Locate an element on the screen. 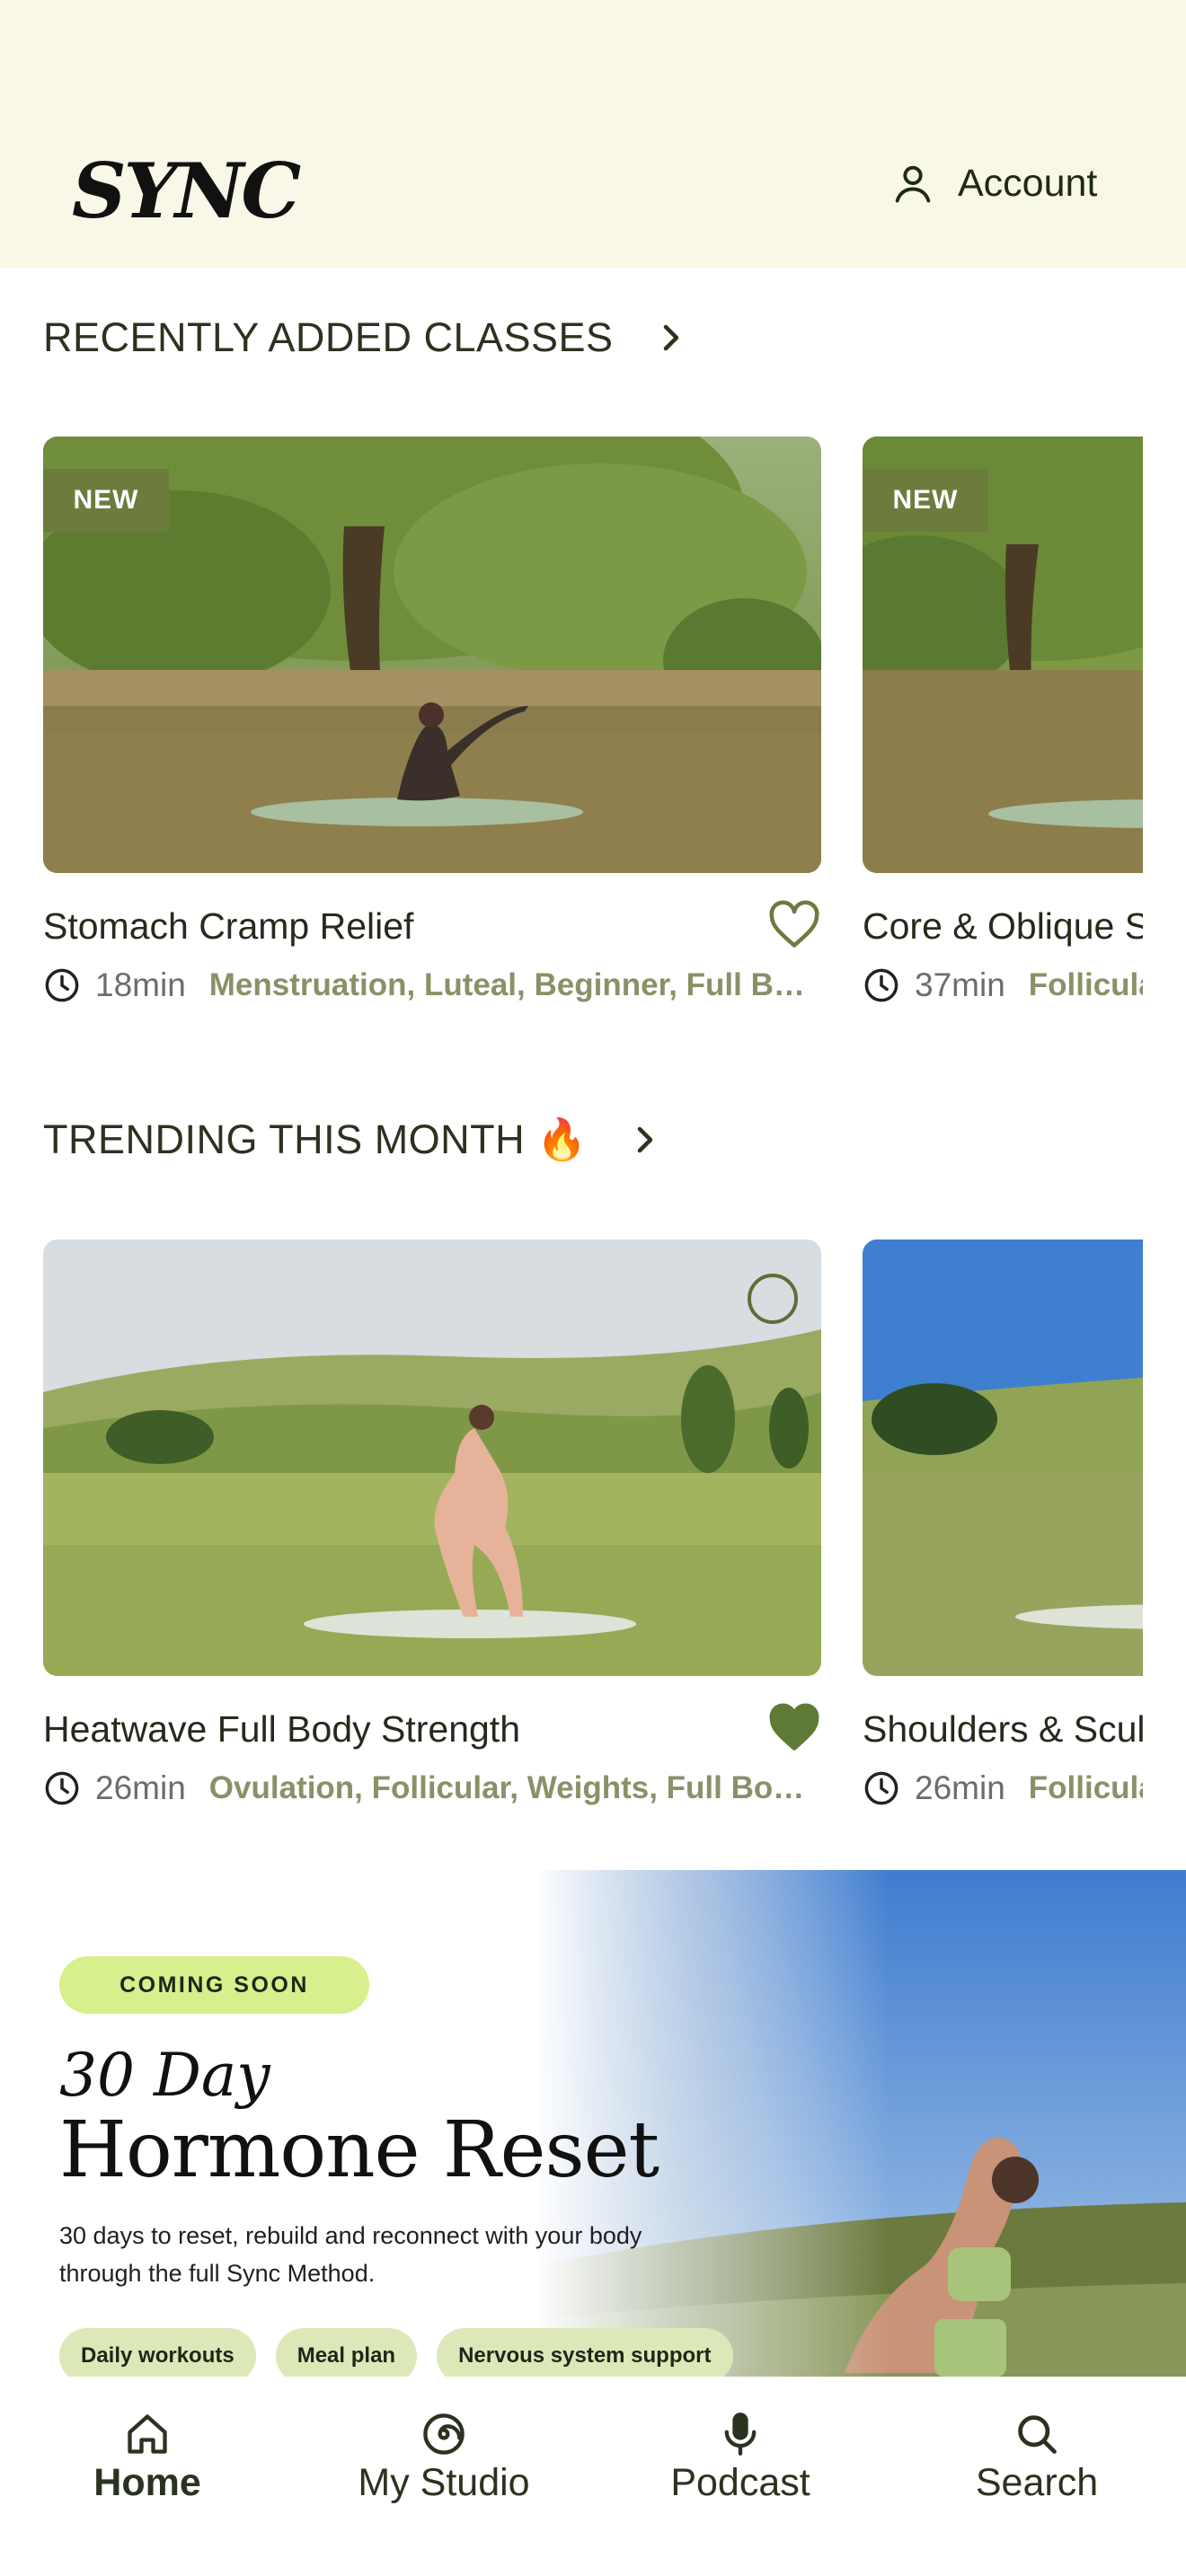 Image resolution: width=1186 pixels, height=2576 pixels. coming-soon-badge: COMING SOON is located at coordinates (214, 1985).